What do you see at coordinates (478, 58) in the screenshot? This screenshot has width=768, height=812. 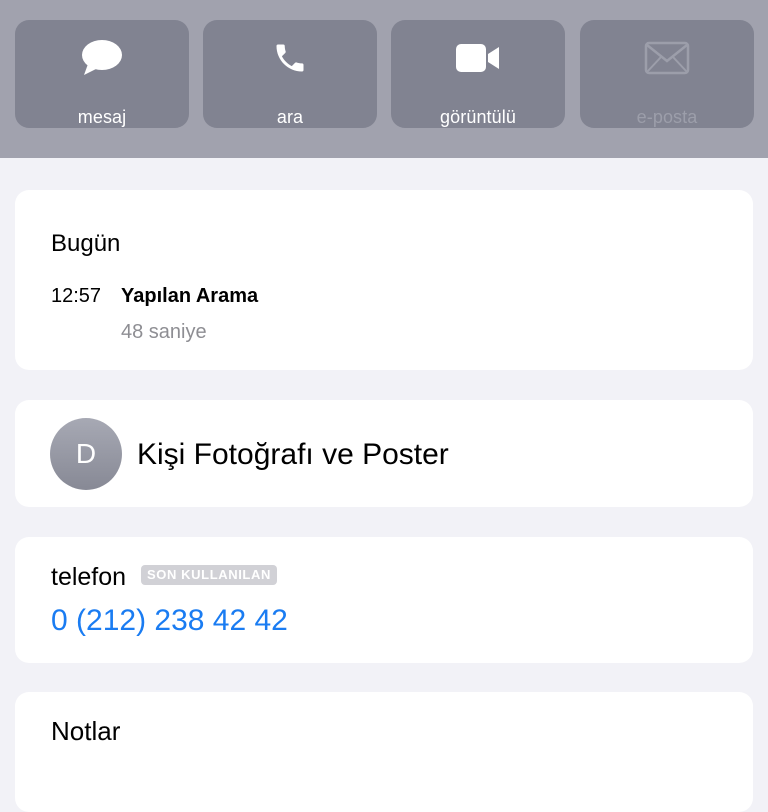 I see `video-camera-icon` at bounding box center [478, 58].